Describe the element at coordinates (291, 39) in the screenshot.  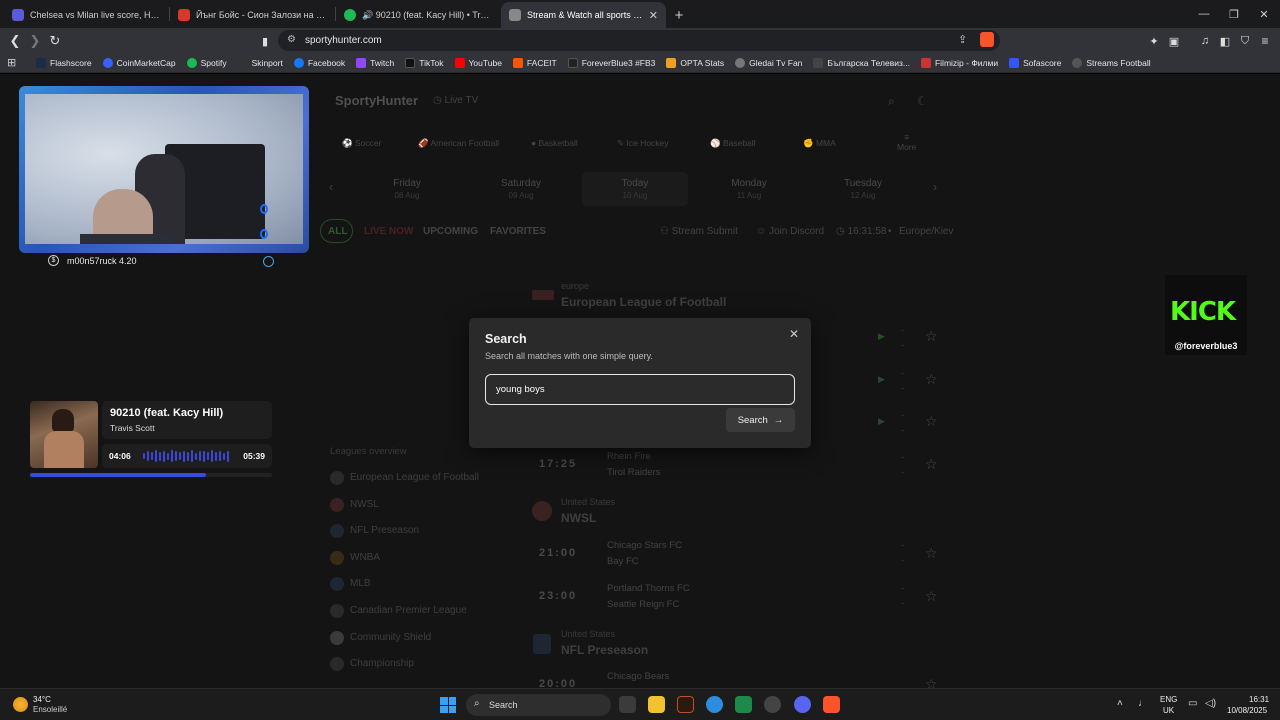
I see `site-info-icon: ⚙` at that location.